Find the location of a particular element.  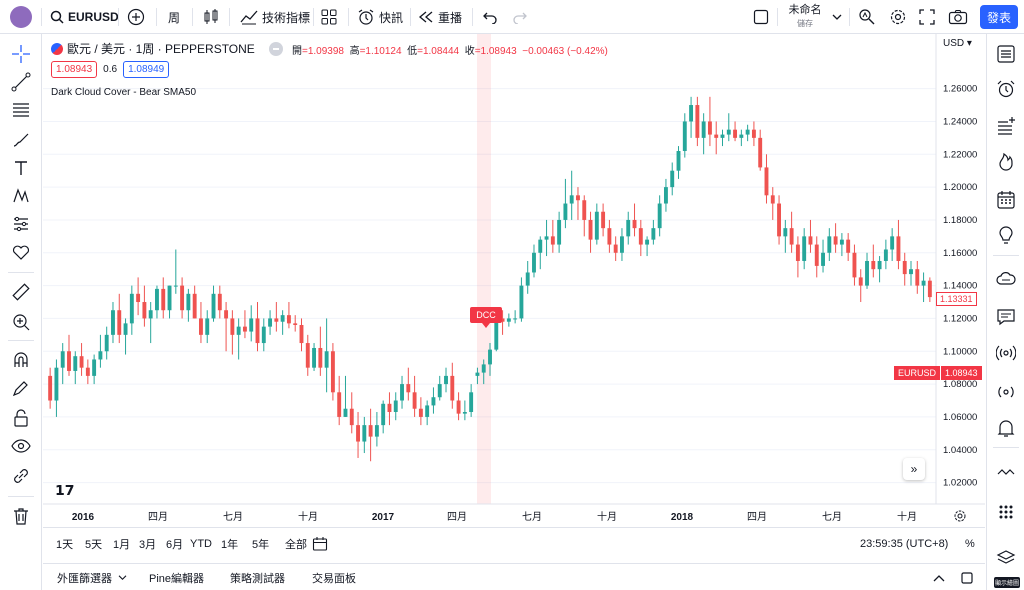

notifications-button is located at coordinates (1006, 428).